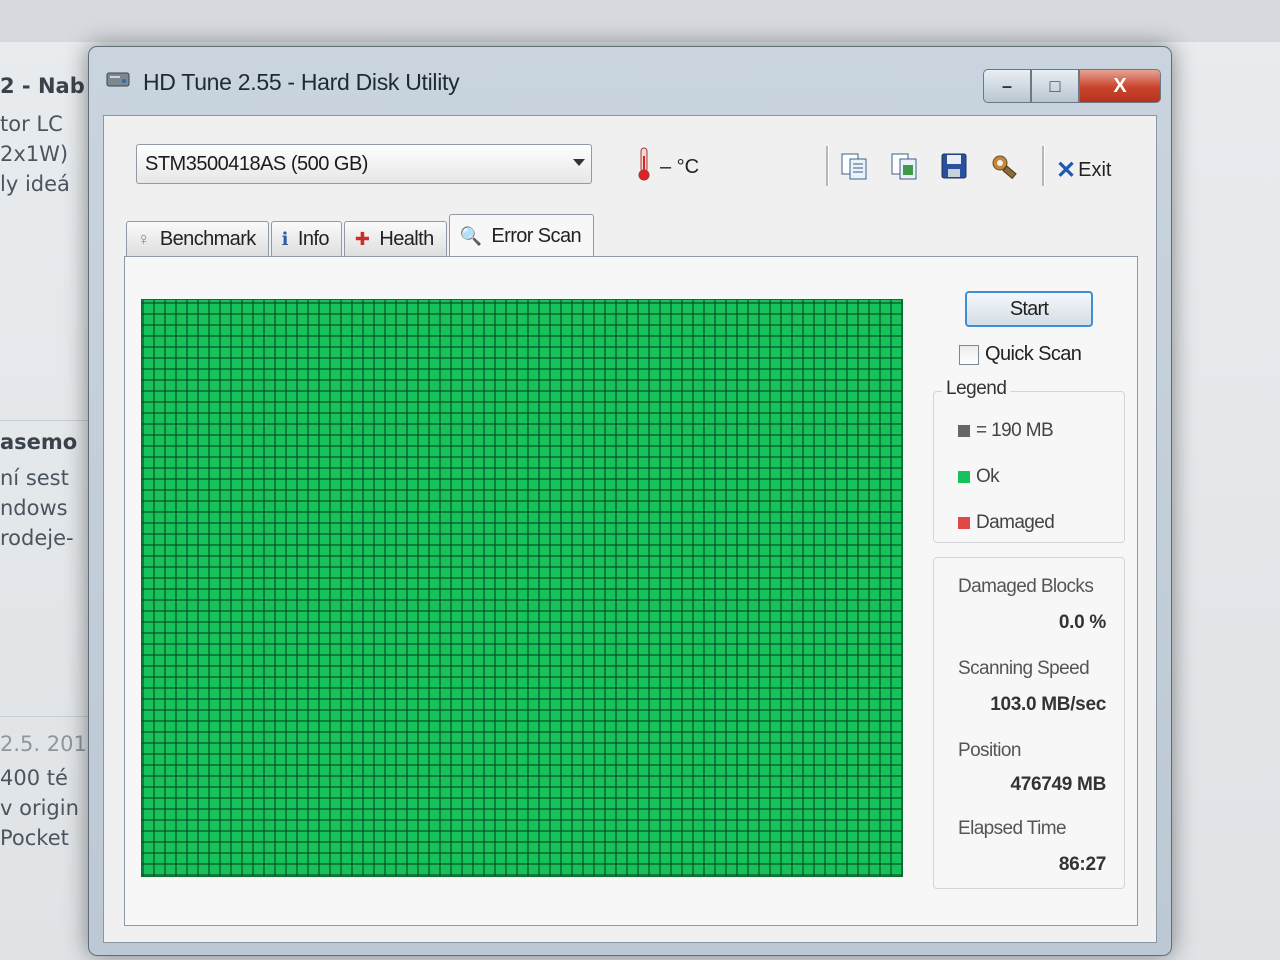  I want to click on scanning-speed-label: Scanning Speed, so click(1024, 668).